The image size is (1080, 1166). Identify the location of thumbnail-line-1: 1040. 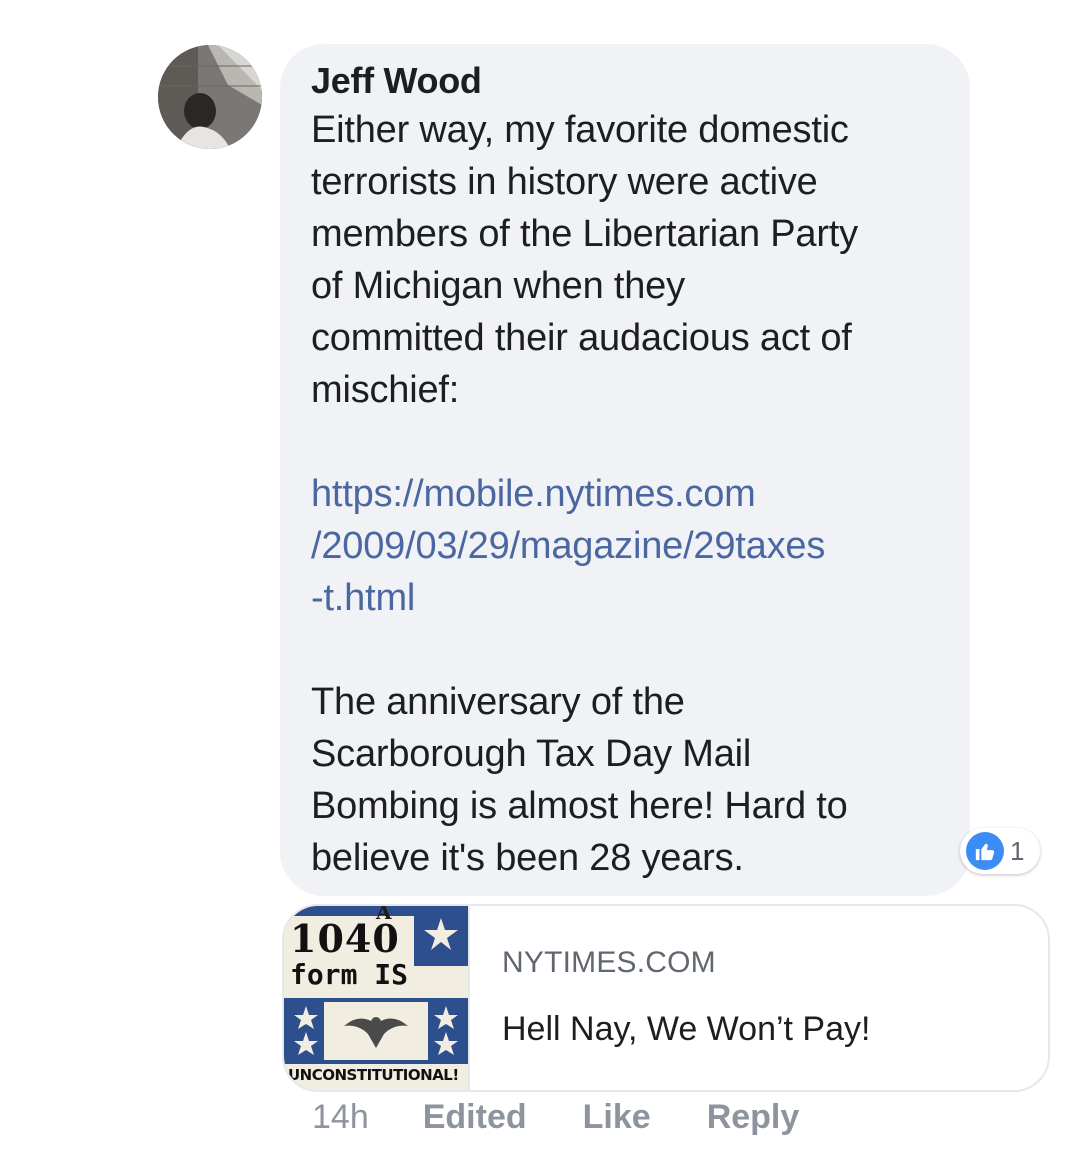
(345, 938).